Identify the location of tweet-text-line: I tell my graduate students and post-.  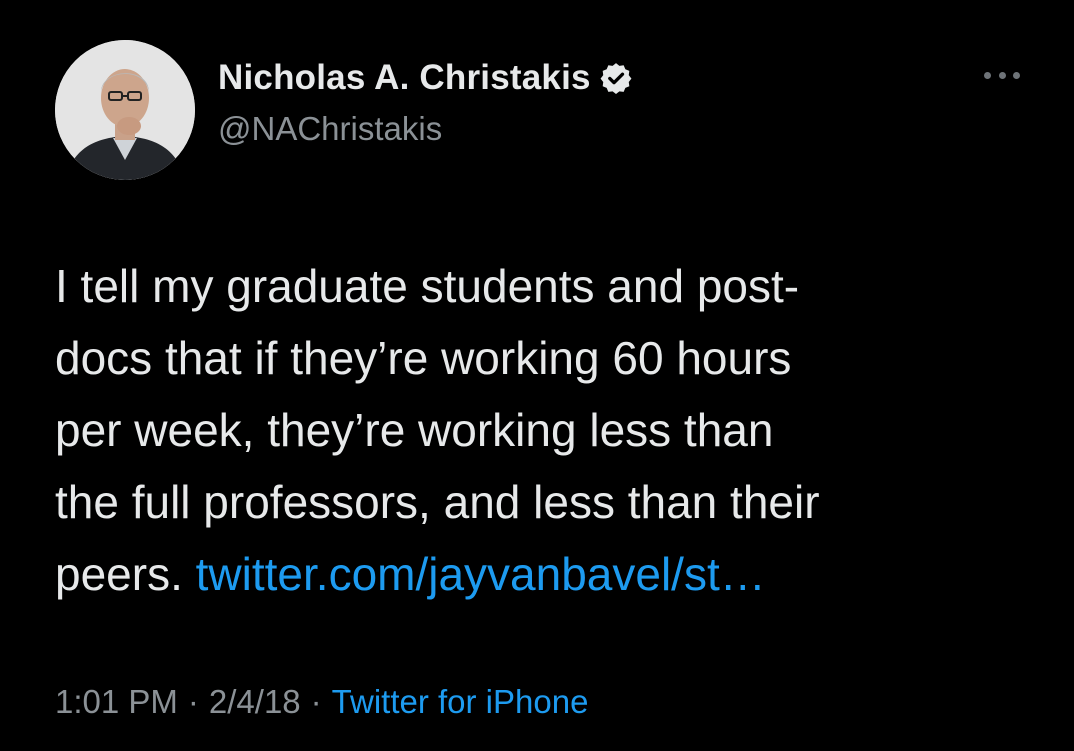
(427, 286).